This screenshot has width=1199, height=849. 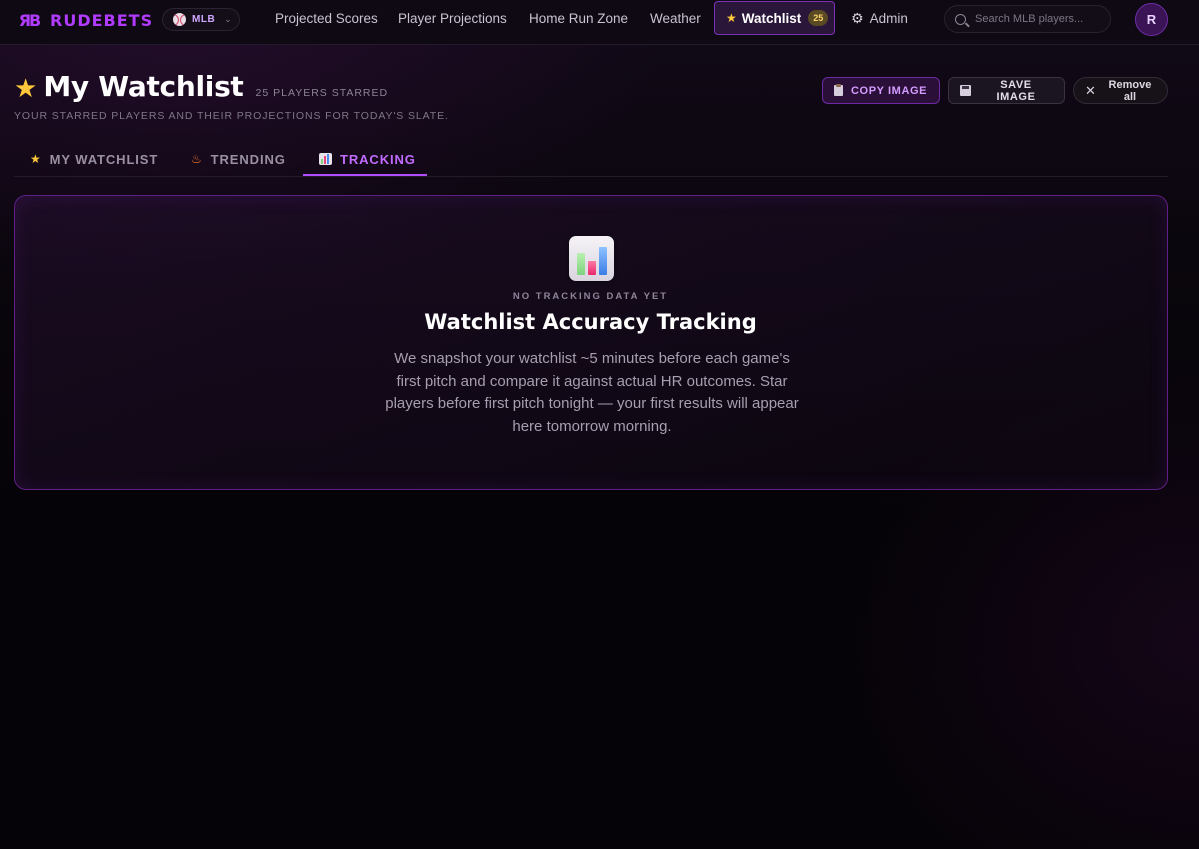 What do you see at coordinates (365, 175) in the screenshot?
I see `active-tab-indicator` at bounding box center [365, 175].